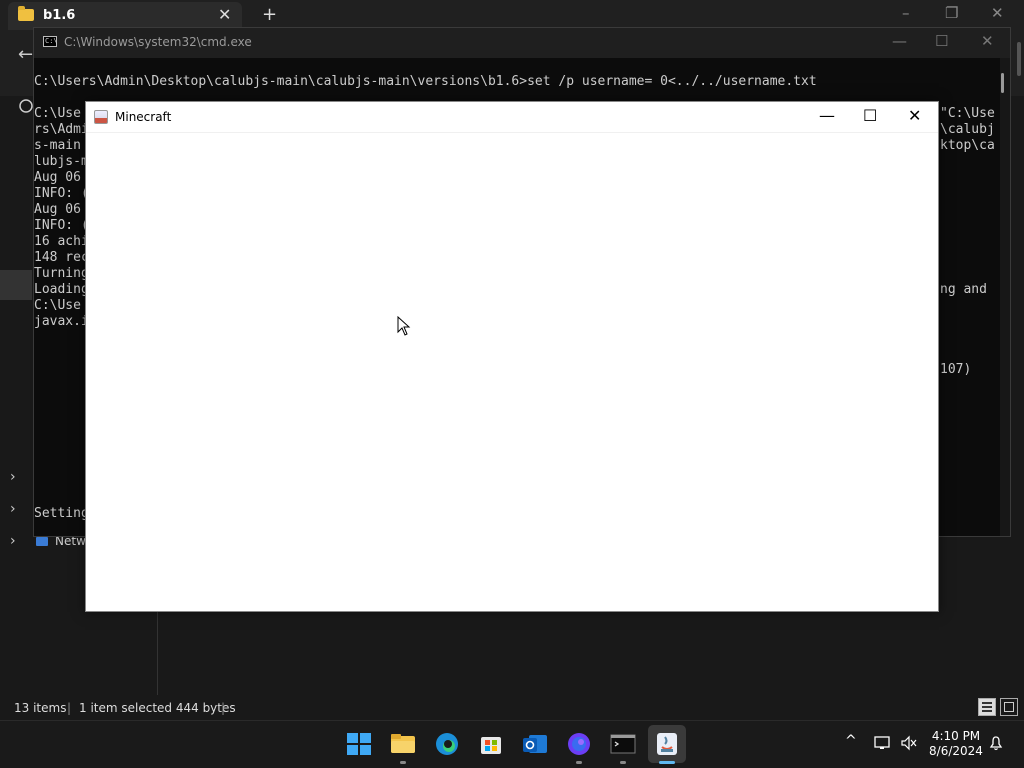  What do you see at coordinates (667, 762) in the screenshot?
I see `active-indicator` at bounding box center [667, 762].